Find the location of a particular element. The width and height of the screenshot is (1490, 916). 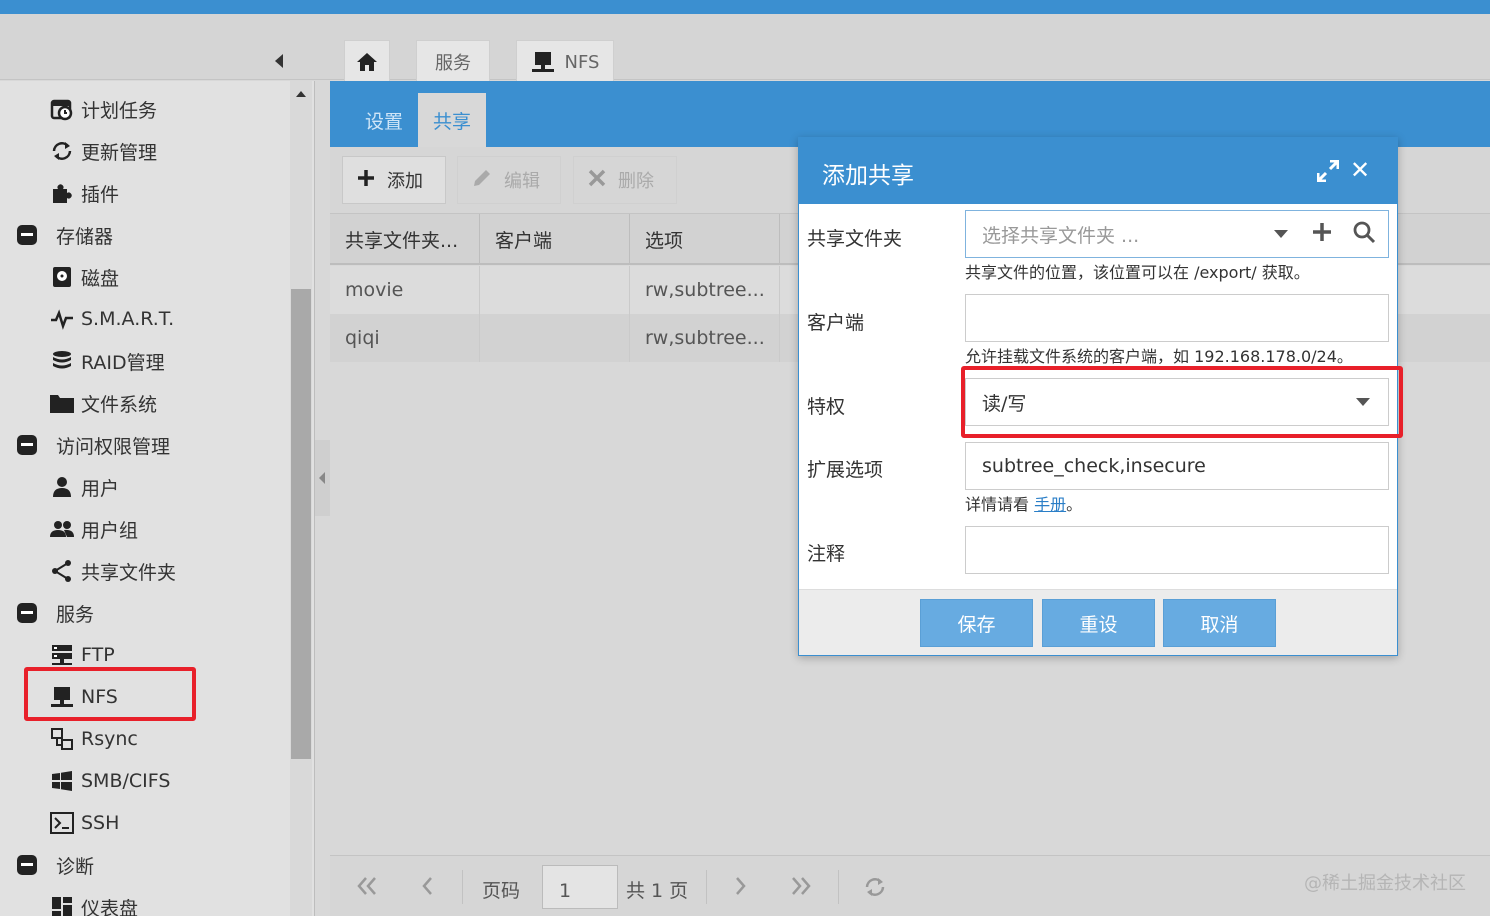

tab-settings: 设置 is located at coordinates (384, 120).